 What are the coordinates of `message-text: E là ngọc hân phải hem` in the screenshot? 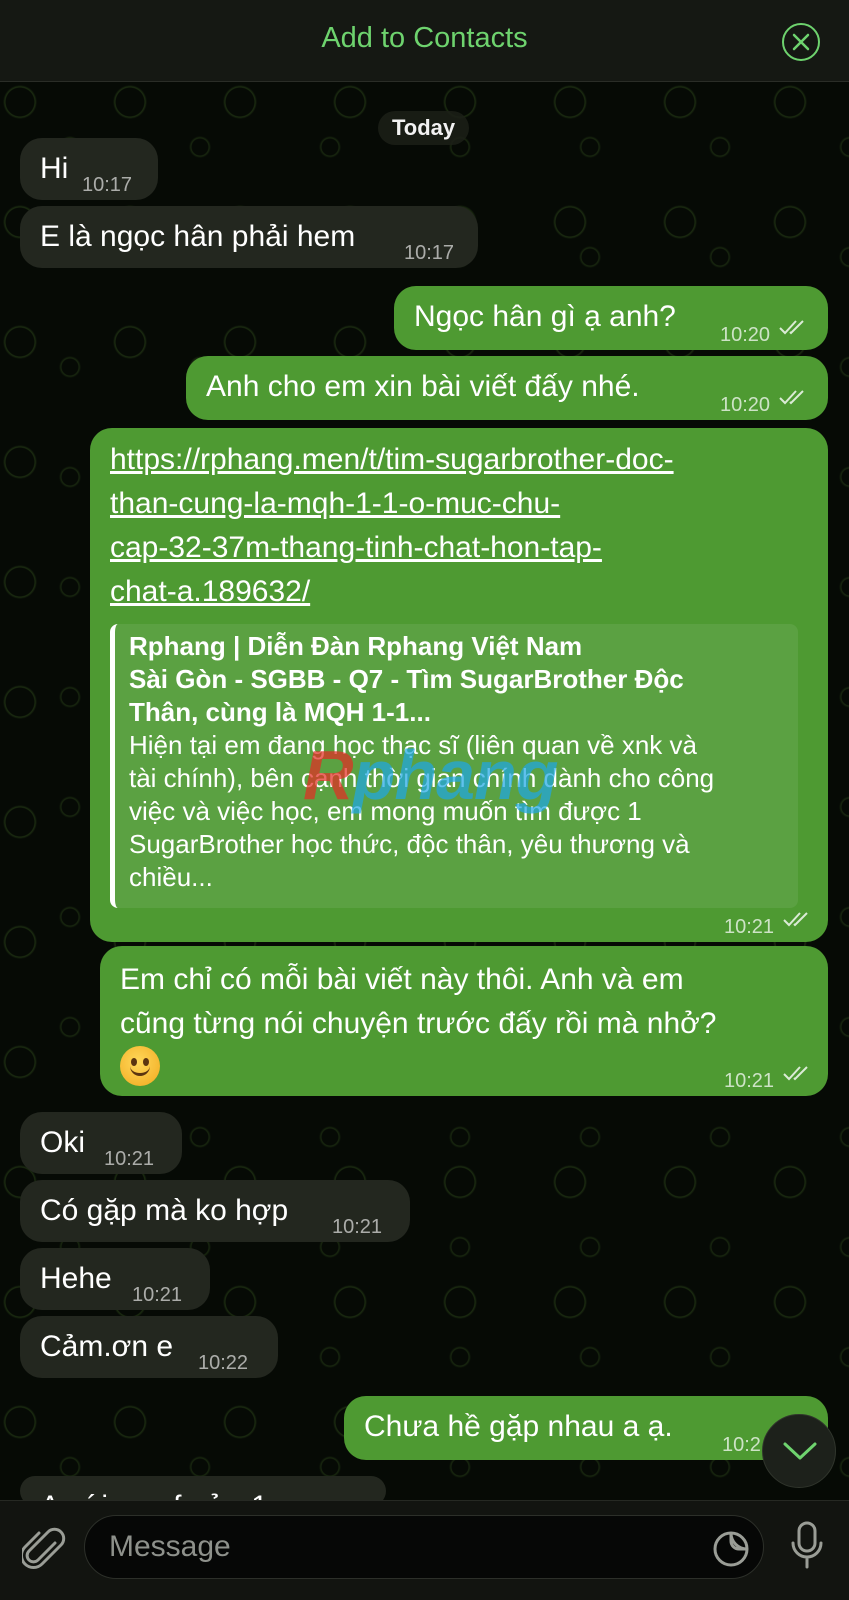 It's located at (198, 236).